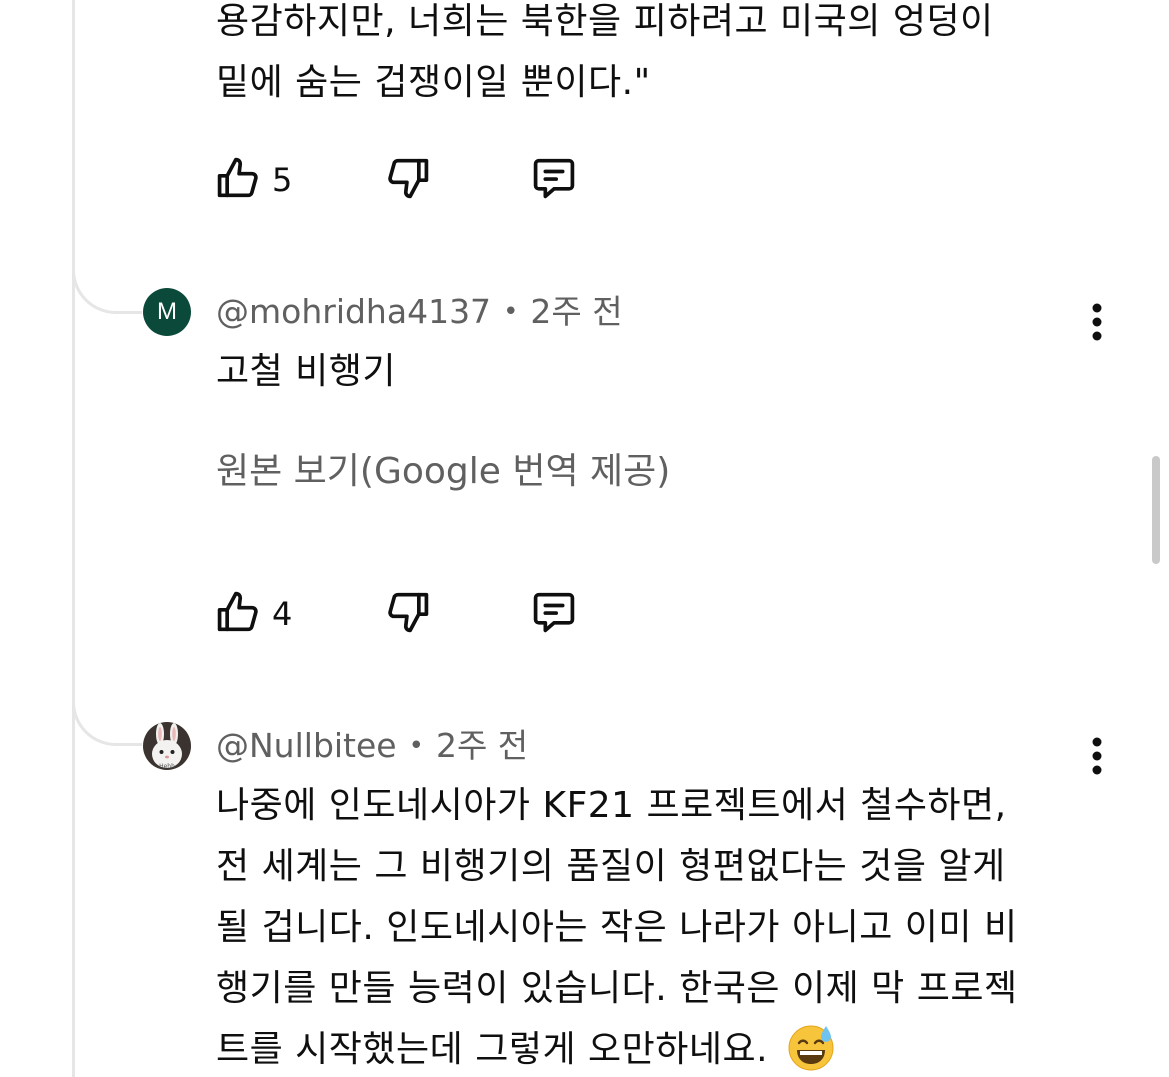  I want to click on comment-text-span: 트를 시작했는데 그렇게 오만하네요., so click(492, 1049).